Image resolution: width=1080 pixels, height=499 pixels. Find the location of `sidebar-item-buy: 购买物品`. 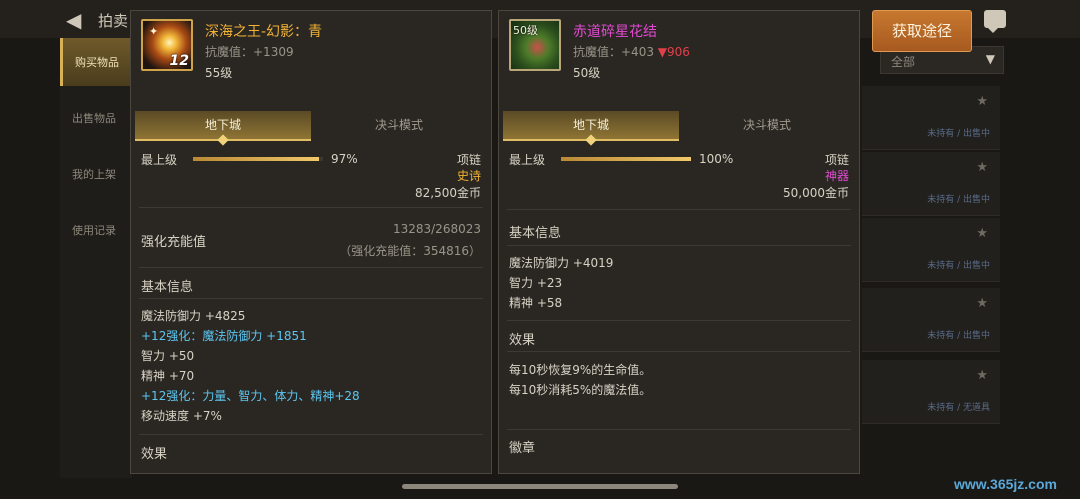

sidebar-item-buy: 购买物品 is located at coordinates (96, 62).